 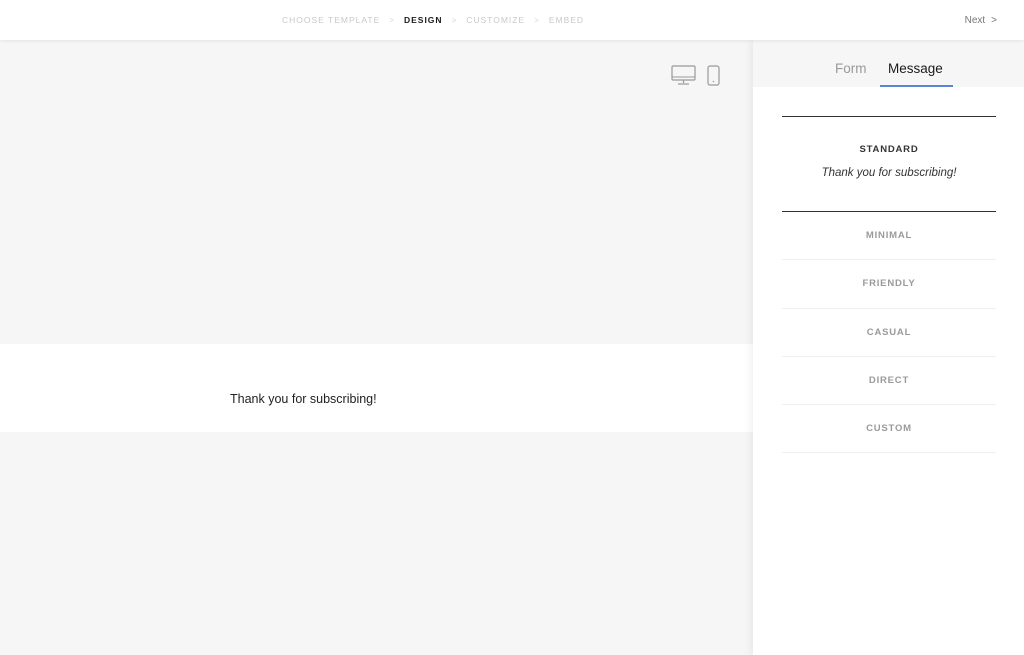 I want to click on active-tab-indicator, so click(x=916, y=86).